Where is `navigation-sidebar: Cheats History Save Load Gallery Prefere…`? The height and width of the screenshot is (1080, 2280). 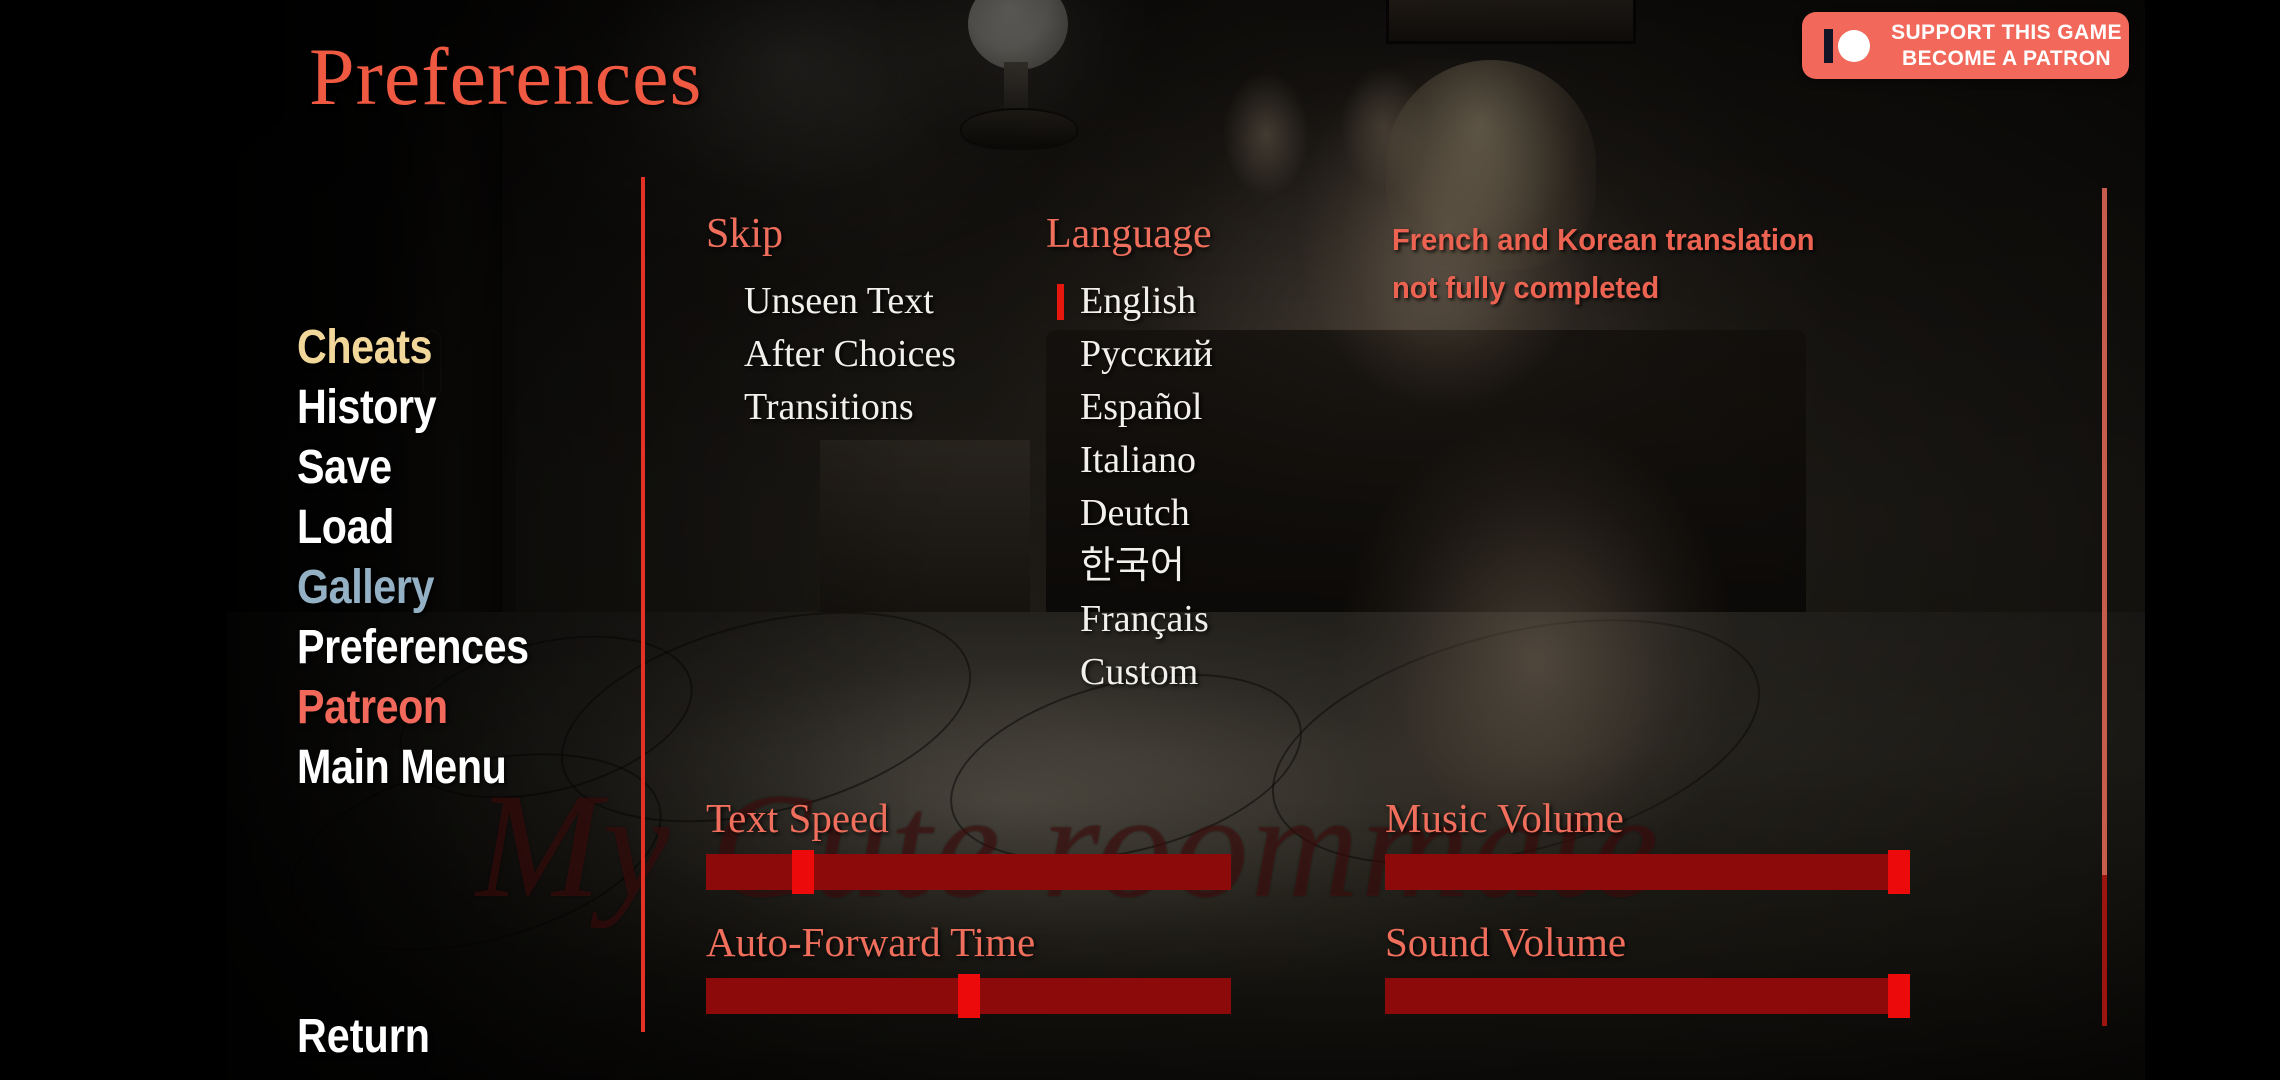
navigation-sidebar: Cheats History Save Load Gallery Prefere… is located at coordinates (431, 558).